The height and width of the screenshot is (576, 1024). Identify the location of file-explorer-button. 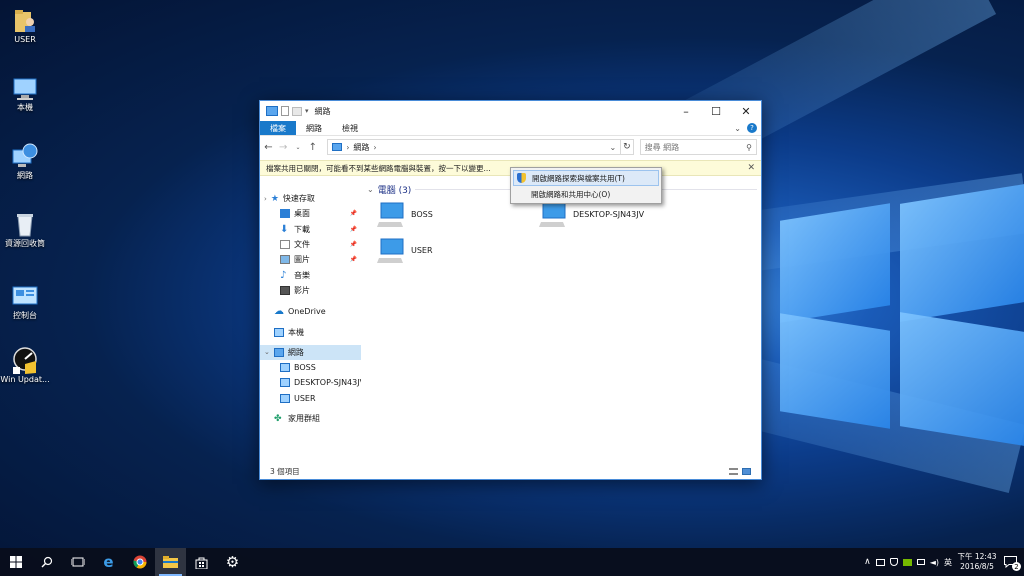
(170, 562).